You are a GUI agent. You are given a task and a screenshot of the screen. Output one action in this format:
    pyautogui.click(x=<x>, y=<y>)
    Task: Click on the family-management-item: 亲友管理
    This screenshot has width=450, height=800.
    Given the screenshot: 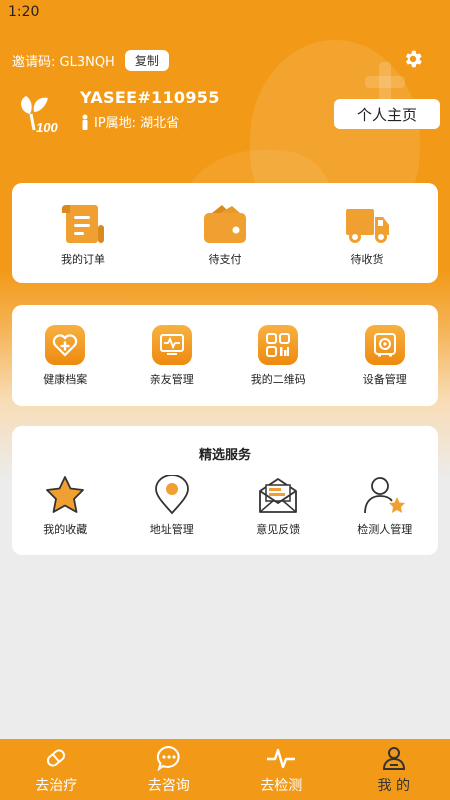 What is the action you would take?
    pyautogui.click(x=172, y=356)
    